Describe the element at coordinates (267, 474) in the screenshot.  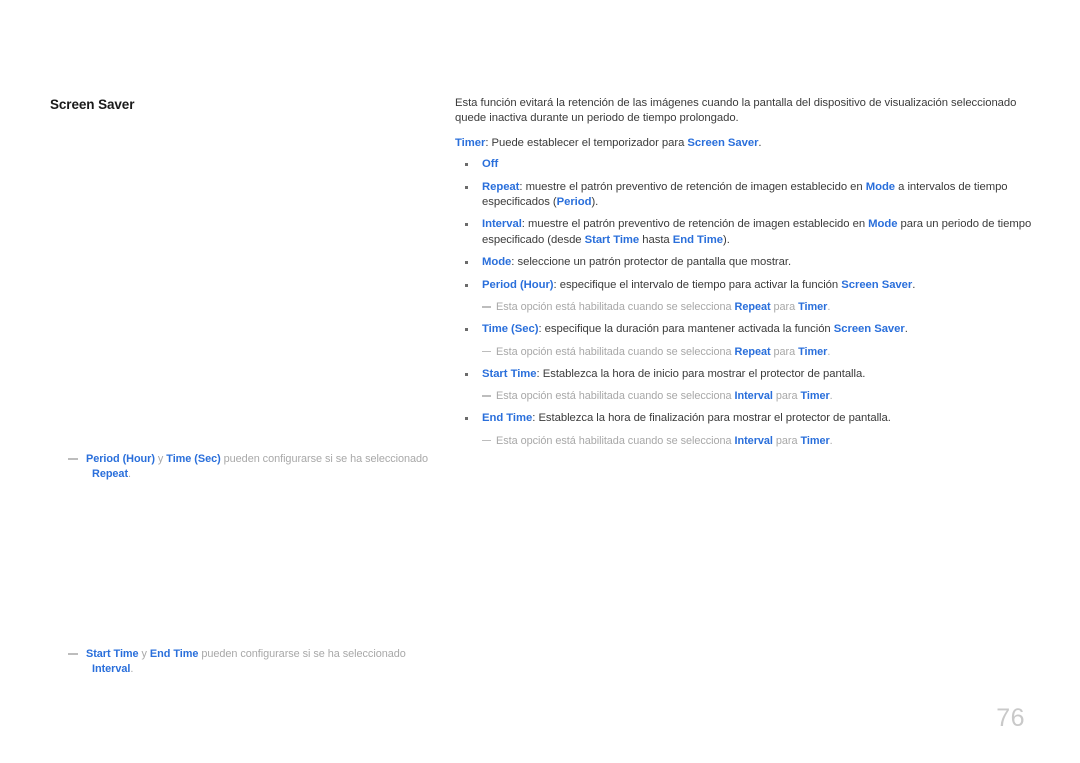
I see `note-continuation: Repeat.` at that location.